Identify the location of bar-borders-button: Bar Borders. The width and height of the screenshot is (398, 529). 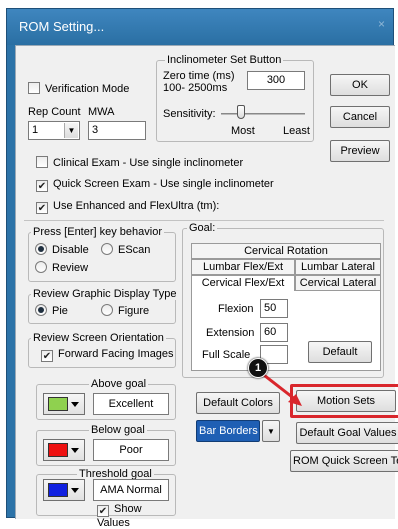
(228, 431).